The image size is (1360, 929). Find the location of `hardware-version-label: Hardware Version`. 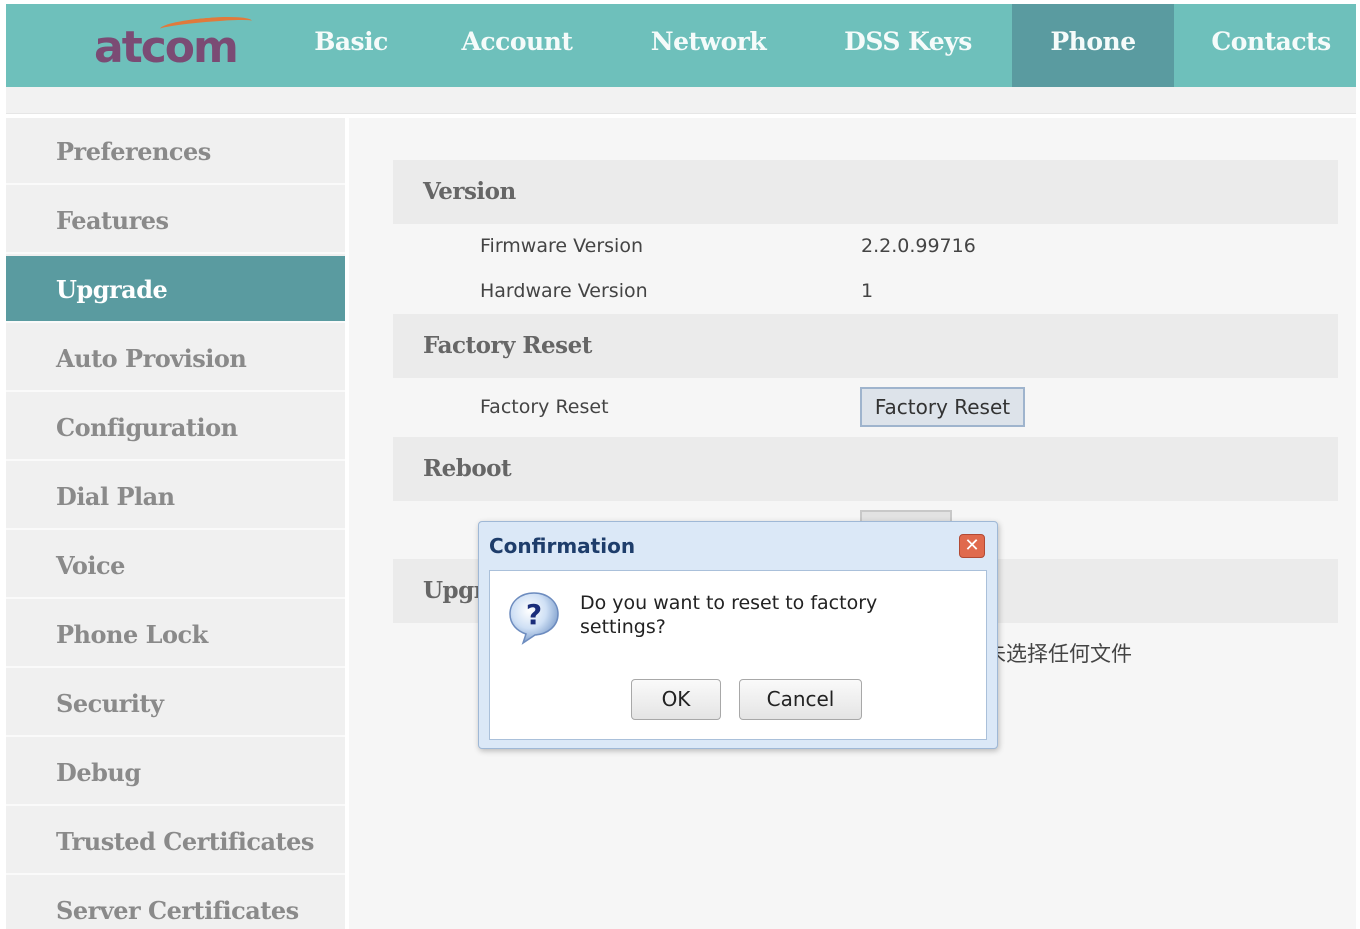

hardware-version-label: Hardware Version is located at coordinates (564, 291).